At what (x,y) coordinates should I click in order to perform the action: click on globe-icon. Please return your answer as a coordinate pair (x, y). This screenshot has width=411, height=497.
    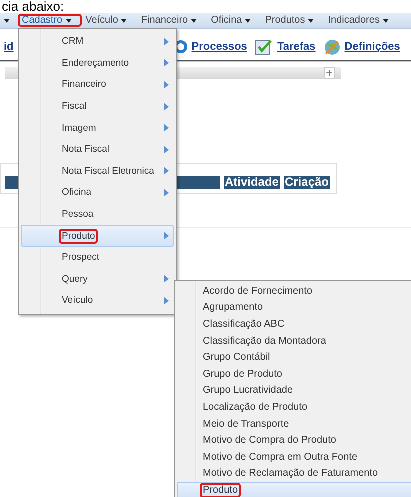
    Looking at the image, I should click on (332, 47).